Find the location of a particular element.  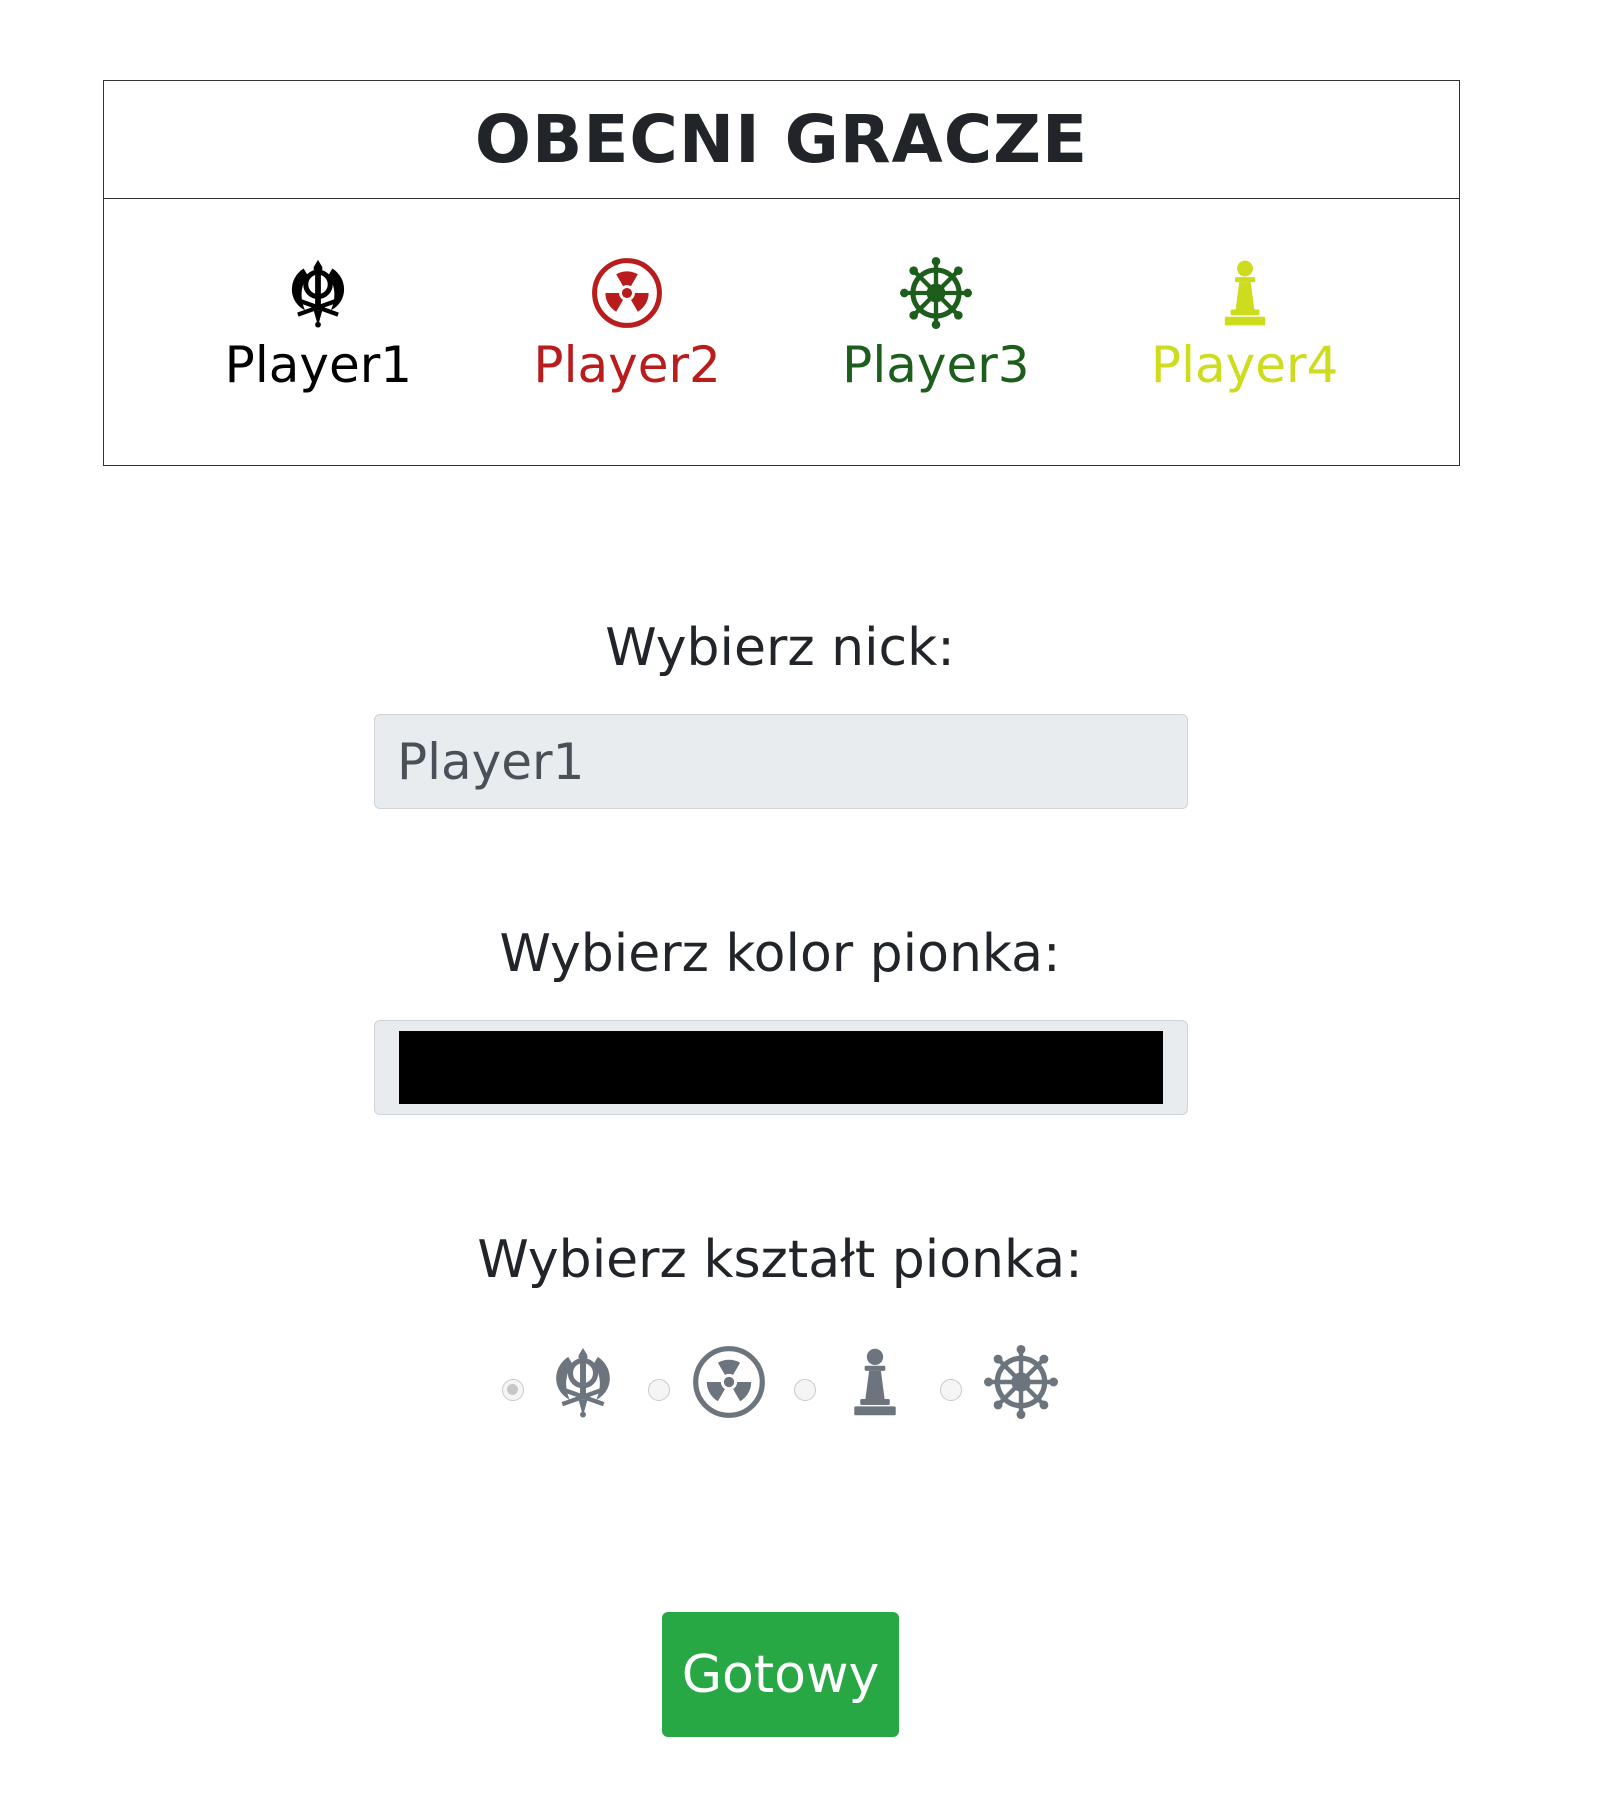

ready-button: Gotowy is located at coordinates (780, 1674).